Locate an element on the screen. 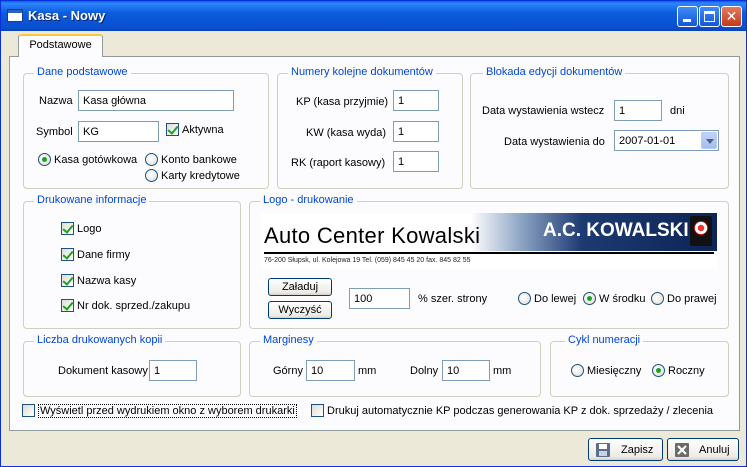 The height and width of the screenshot is (467, 747). group-legend: Dane podstawowe is located at coordinates (82, 72).